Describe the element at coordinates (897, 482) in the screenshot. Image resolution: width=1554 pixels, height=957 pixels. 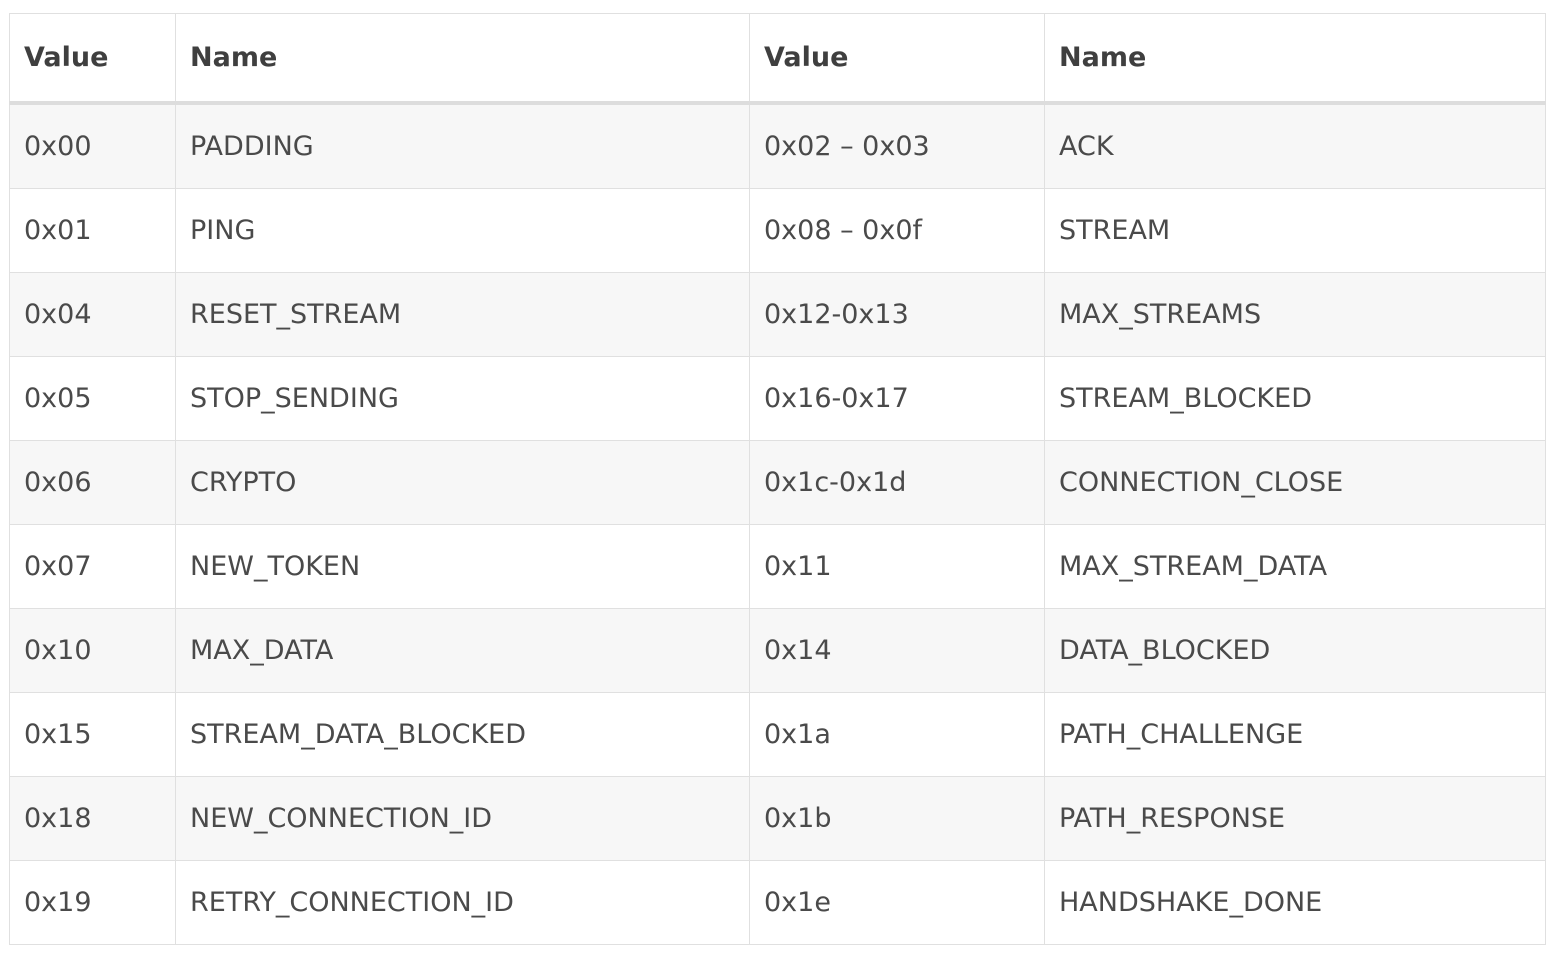
I see `cell-value-2: 0x1c-0x1d` at that location.